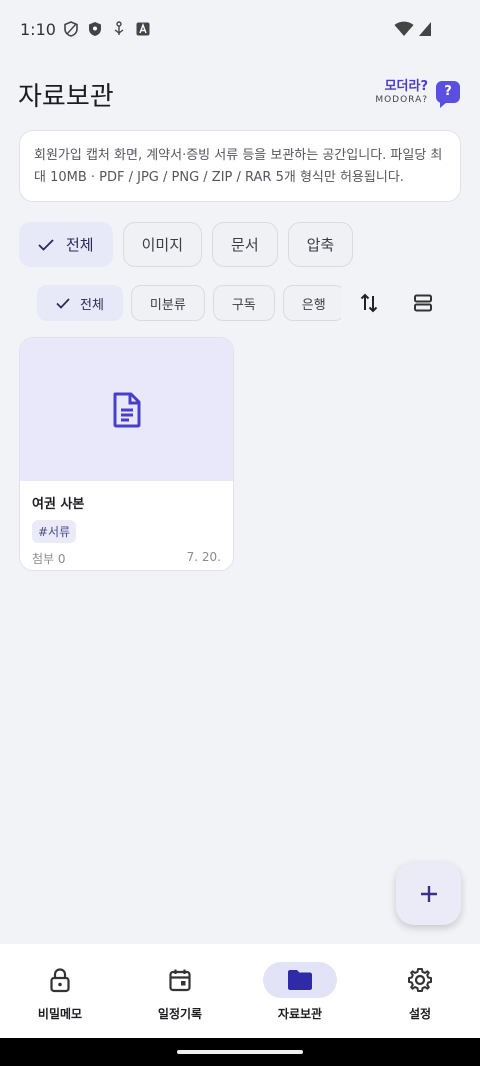 This screenshot has width=480, height=1066. I want to click on category-chip-label: 미분류, so click(167, 305).